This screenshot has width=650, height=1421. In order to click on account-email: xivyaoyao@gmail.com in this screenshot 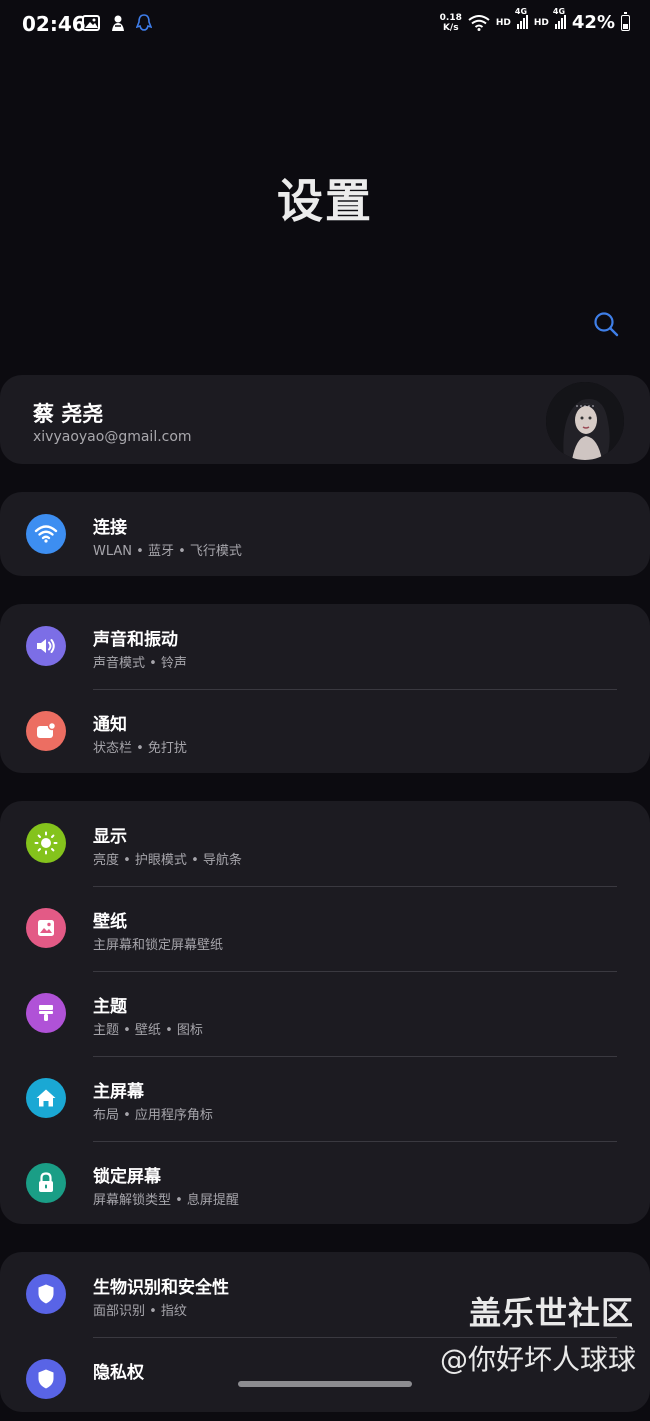, I will do `click(112, 437)`.